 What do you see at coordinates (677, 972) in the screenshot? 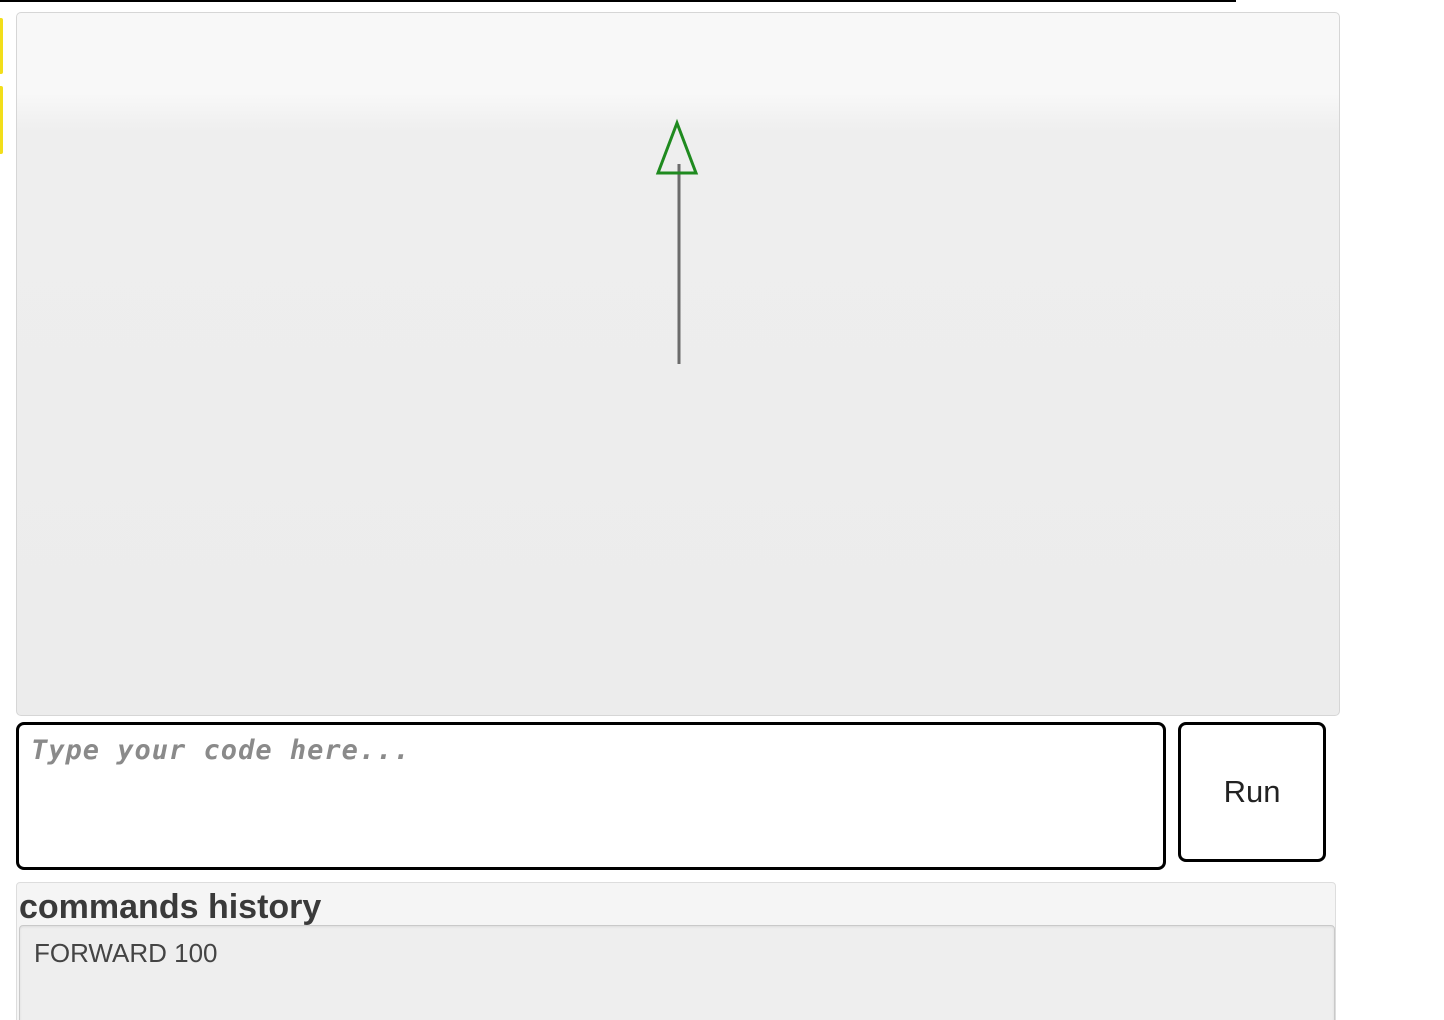
I see `commands-history-list: FORWARD 100` at bounding box center [677, 972].